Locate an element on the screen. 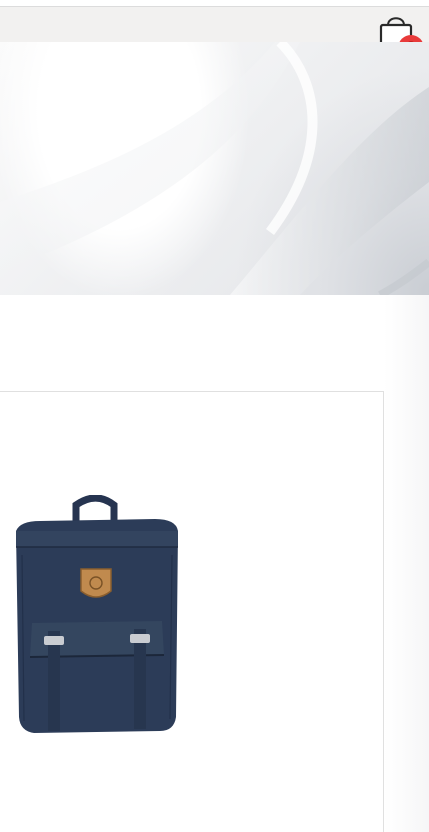 Image resolution: width=429 pixels, height=832 pixels. side-strip is located at coordinates (406, 563).